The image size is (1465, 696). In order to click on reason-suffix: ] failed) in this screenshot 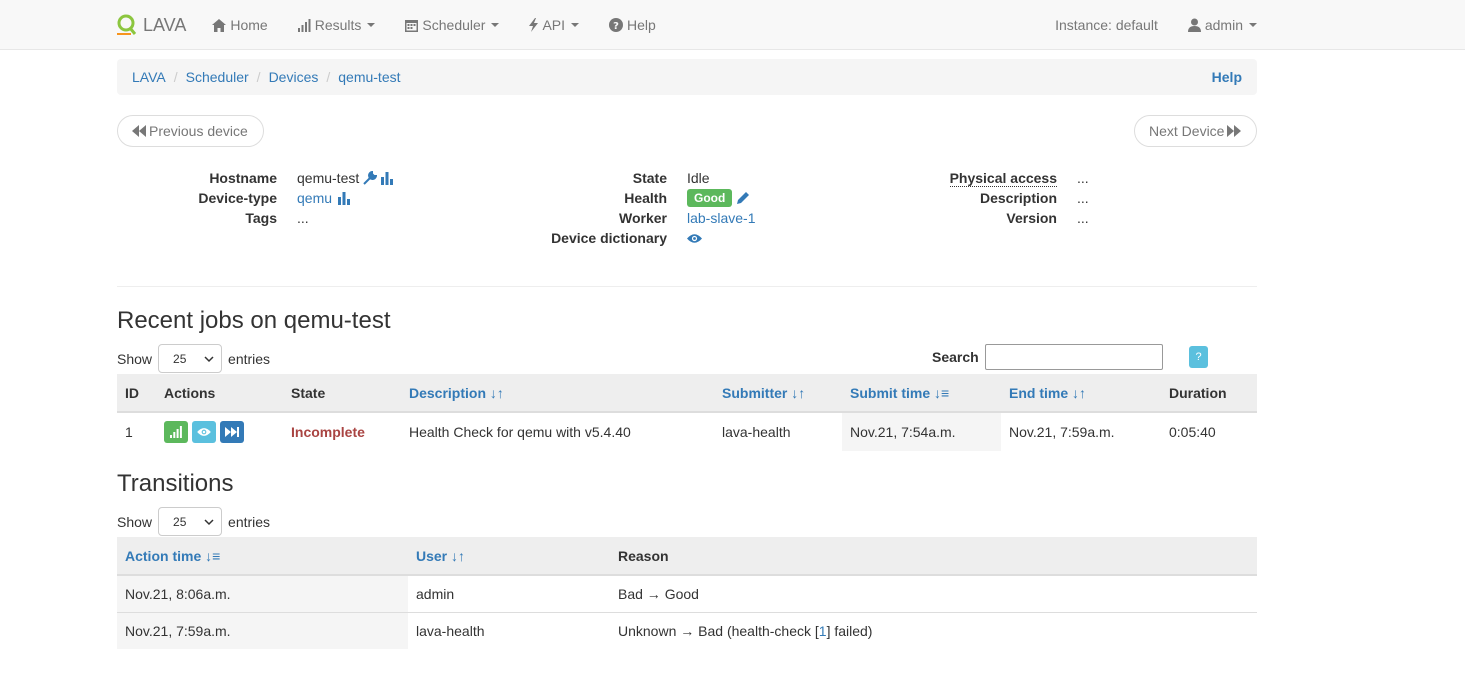, I will do `click(849, 630)`.